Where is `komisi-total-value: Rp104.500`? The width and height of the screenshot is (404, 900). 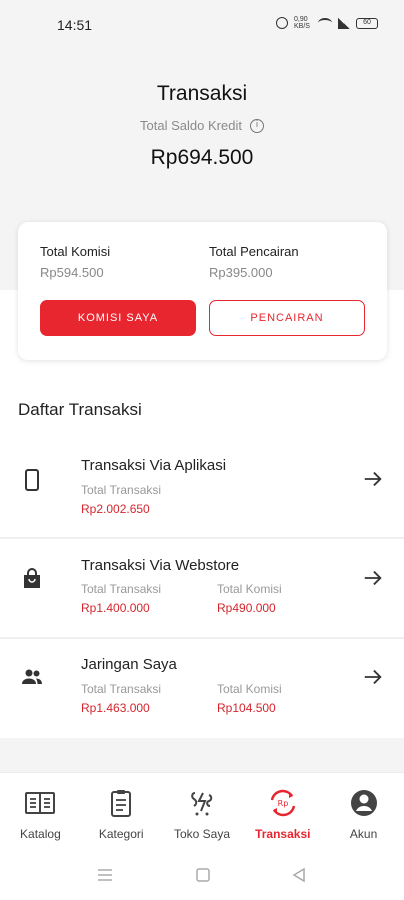 komisi-total-value: Rp104.500 is located at coordinates (246, 708).